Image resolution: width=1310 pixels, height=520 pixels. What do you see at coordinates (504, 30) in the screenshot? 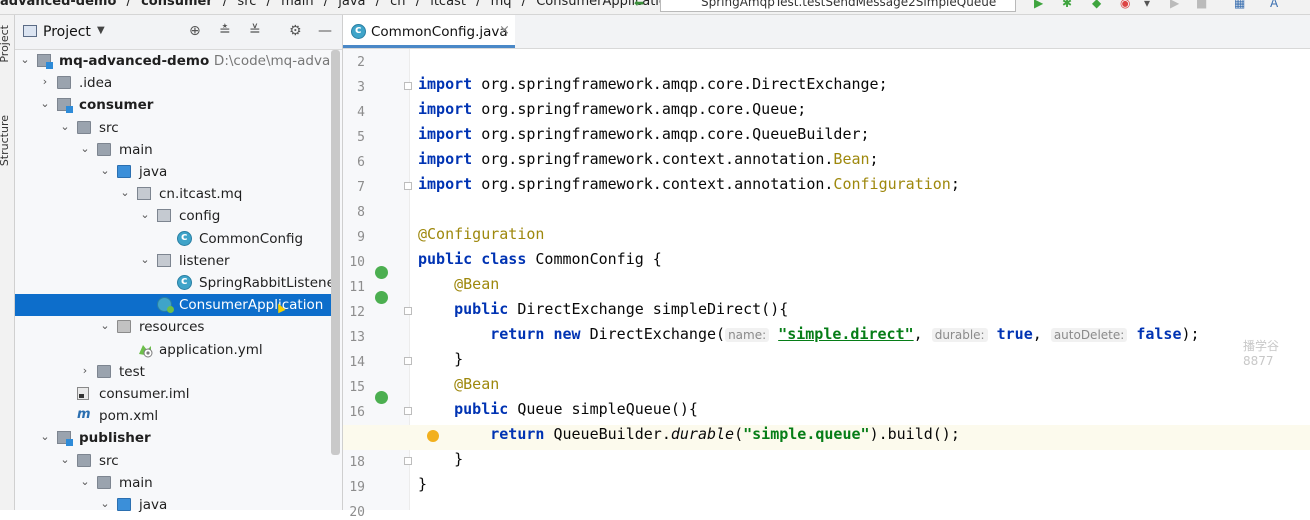
I see `close-icon: ×` at bounding box center [504, 30].